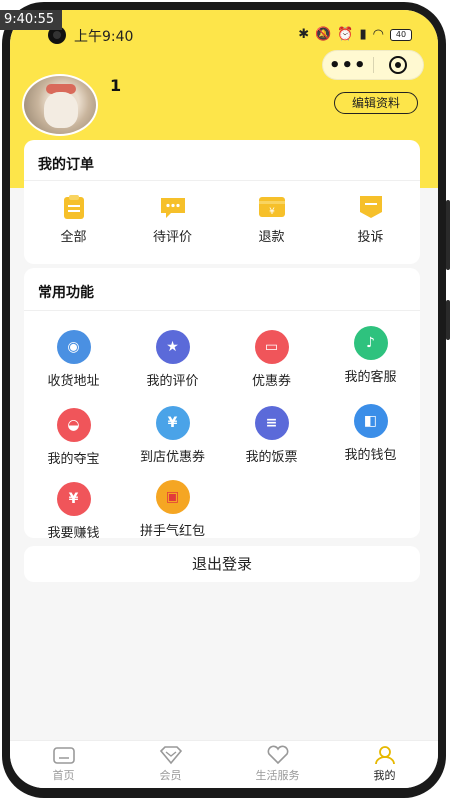  I want to click on signal-icon: ▮, so click(363, 34).